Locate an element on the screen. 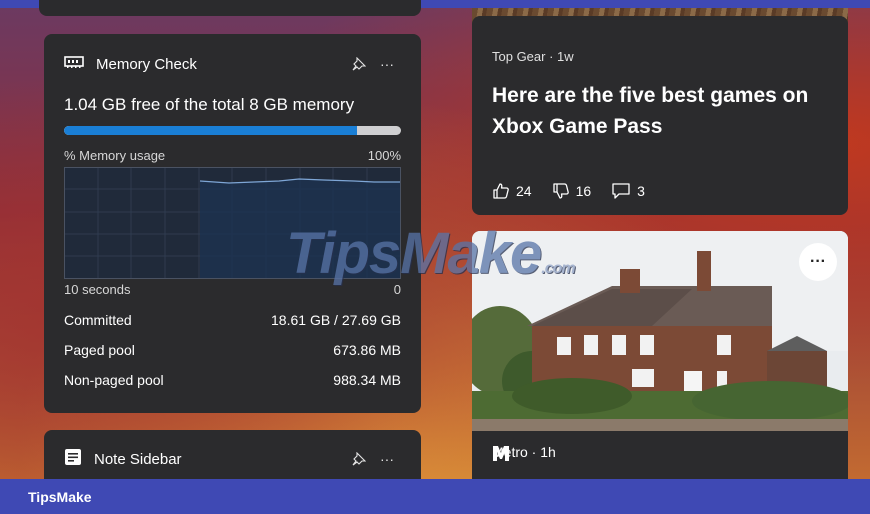  like-count: 24 is located at coordinates (524, 191).